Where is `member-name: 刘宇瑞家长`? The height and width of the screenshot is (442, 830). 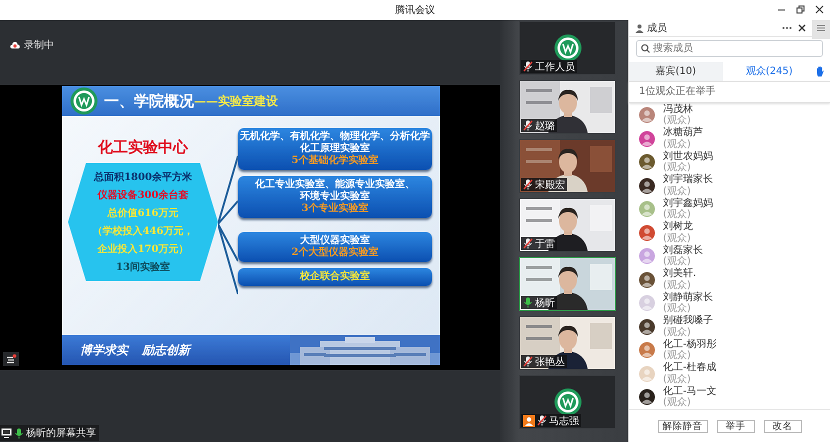
member-name: 刘宇瑞家长 is located at coordinates (688, 180).